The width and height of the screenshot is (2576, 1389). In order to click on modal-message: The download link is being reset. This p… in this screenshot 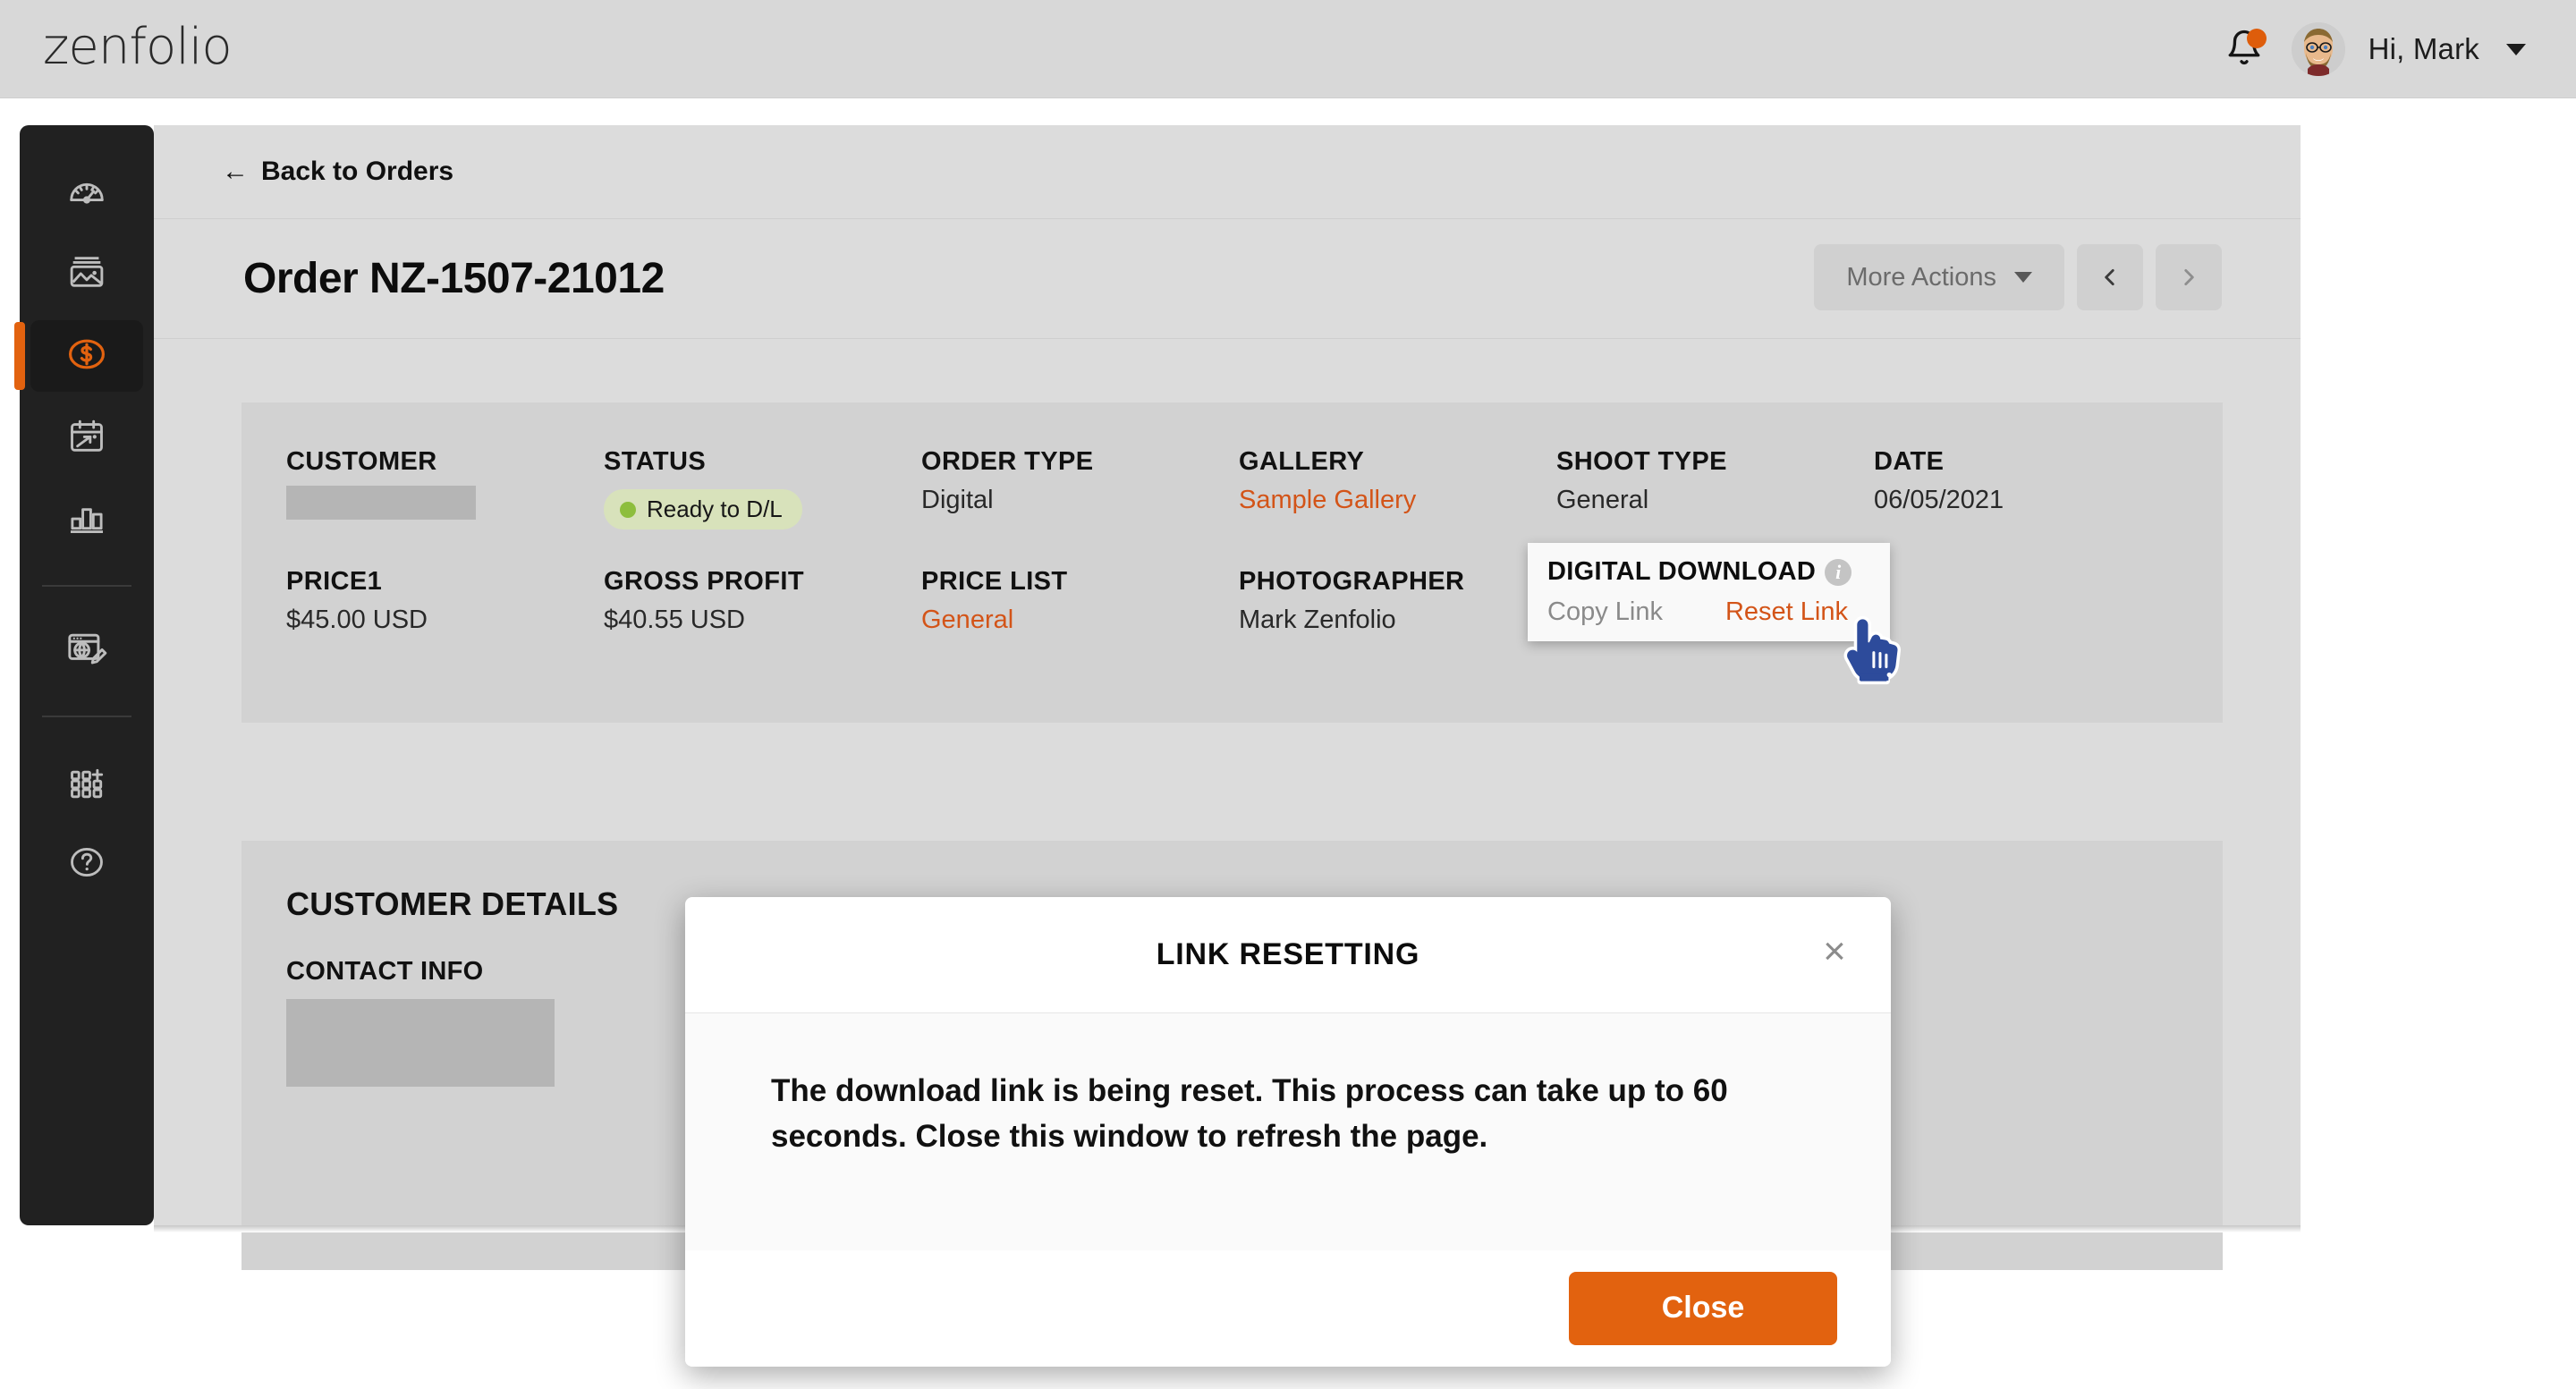, I will do `click(1249, 1113)`.